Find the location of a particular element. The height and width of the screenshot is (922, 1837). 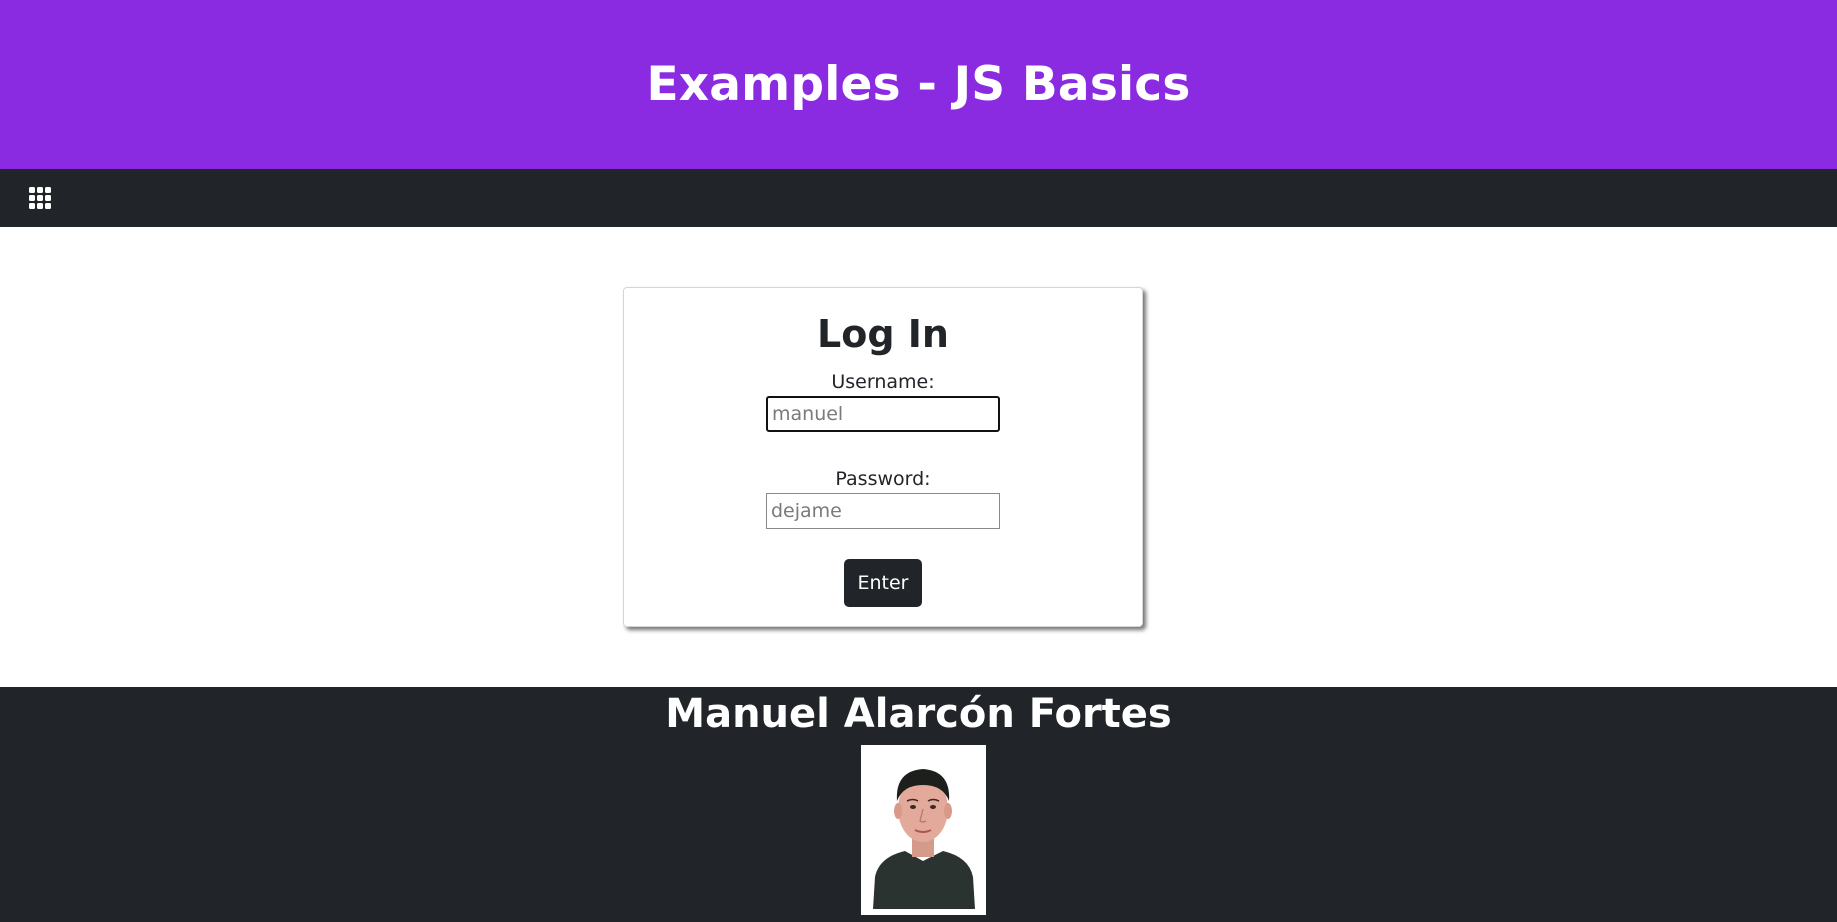

author-name: Manuel Alarcón Fortes is located at coordinates (918, 714).